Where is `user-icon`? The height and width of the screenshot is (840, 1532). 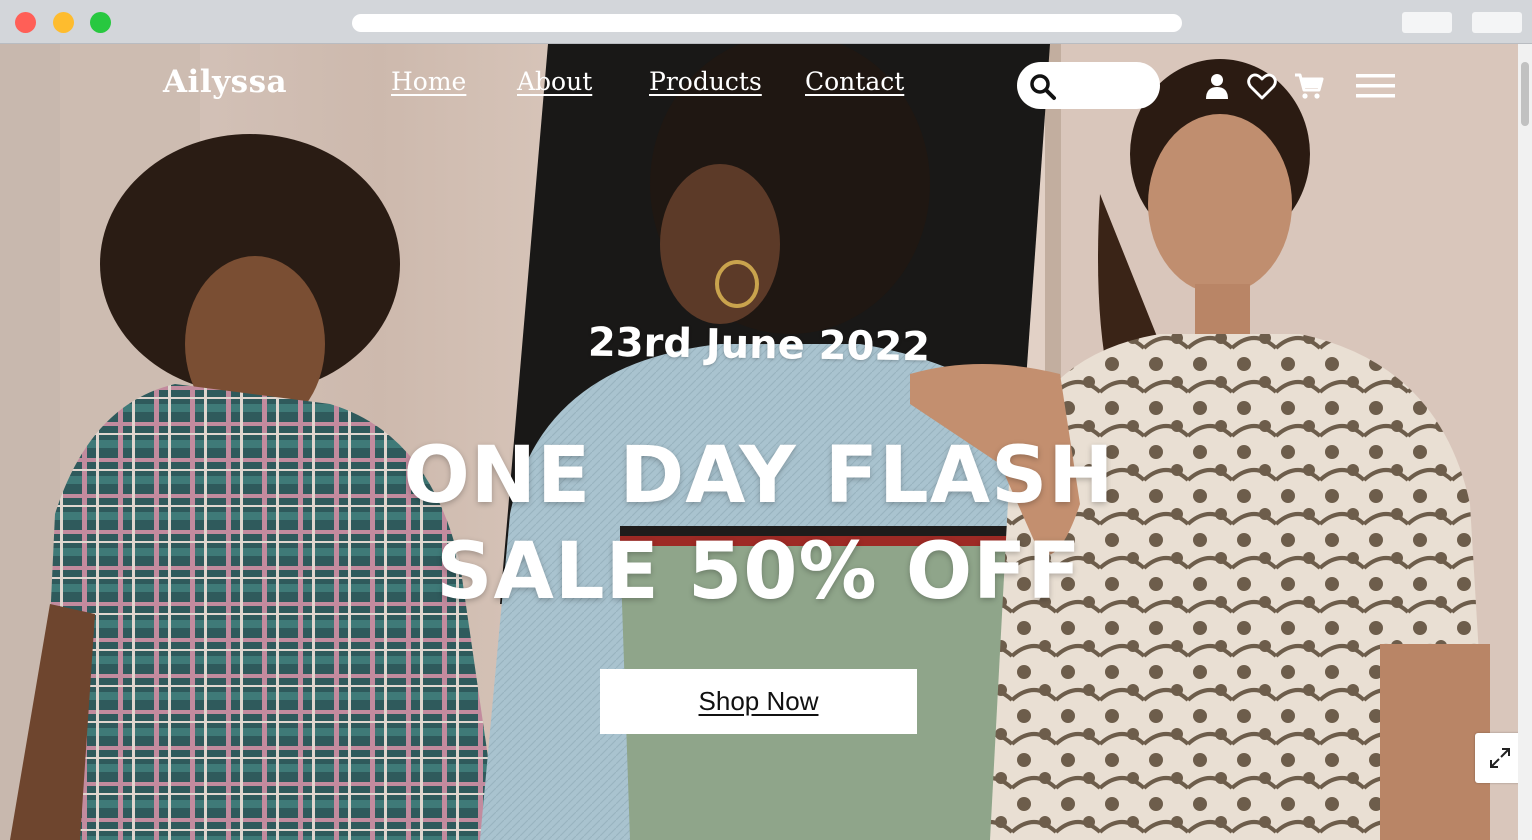
user-icon is located at coordinates (1217, 86).